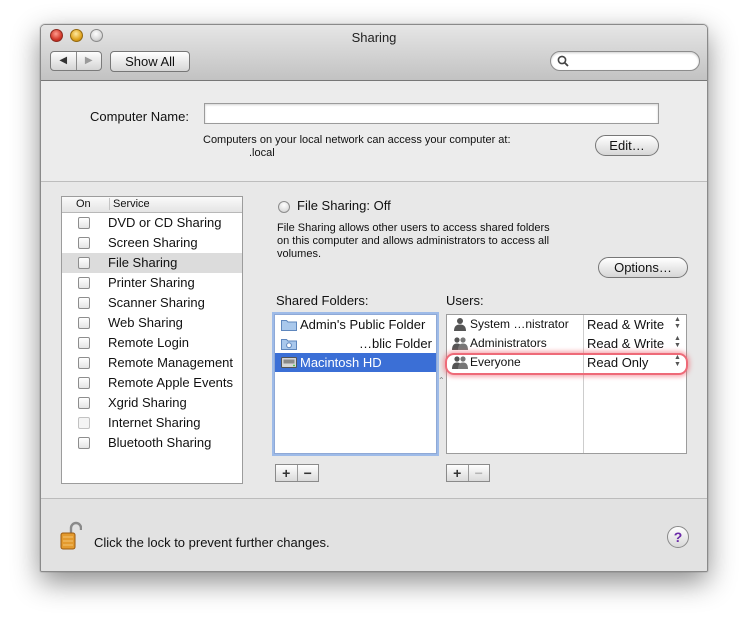 The height and width of the screenshot is (627, 748). What do you see at coordinates (617, 362) in the screenshot?
I see `permission-popup: Read Only` at bounding box center [617, 362].